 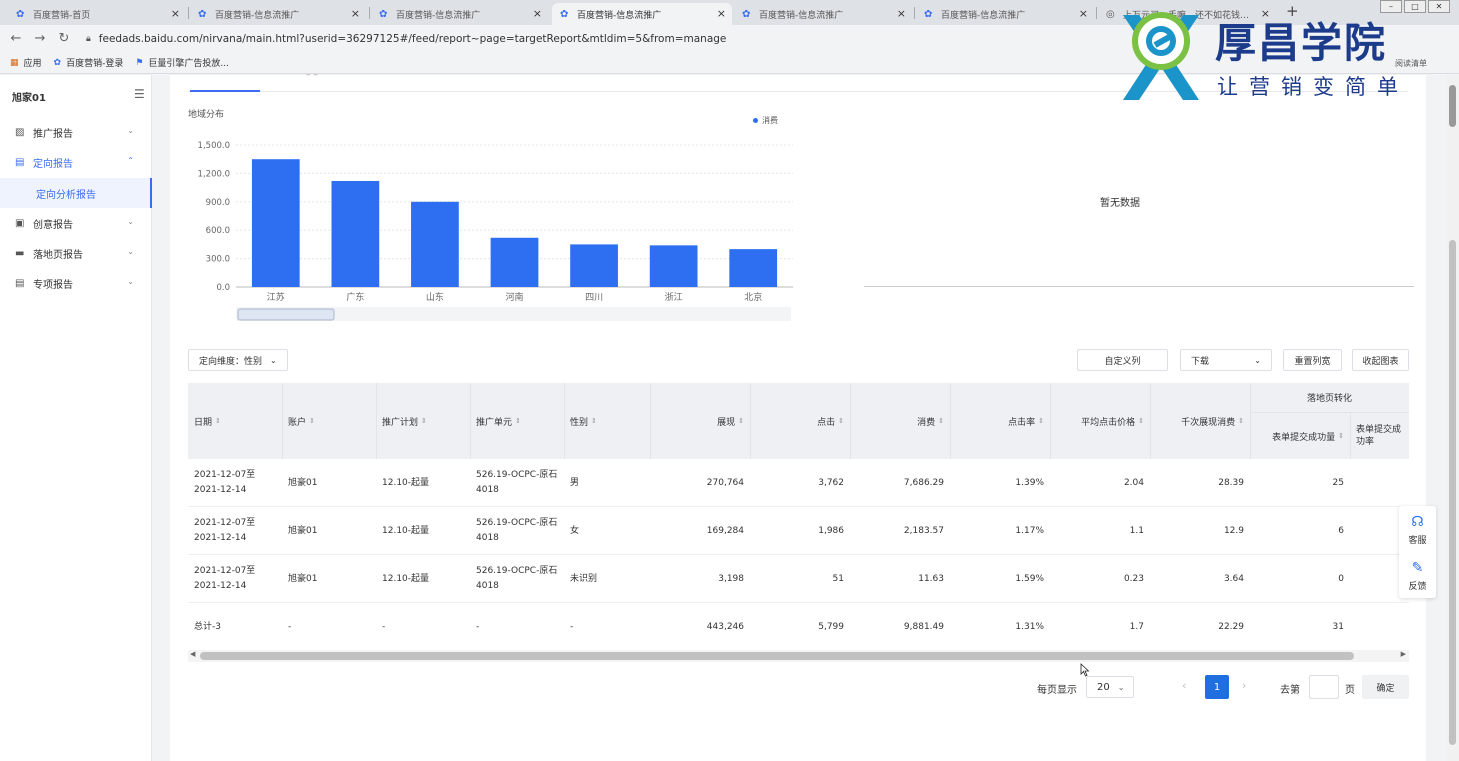 What do you see at coordinates (1029, 530) in the screenshot?
I see `cell-ctr: 1.17%` at bounding box center [1029, 530].